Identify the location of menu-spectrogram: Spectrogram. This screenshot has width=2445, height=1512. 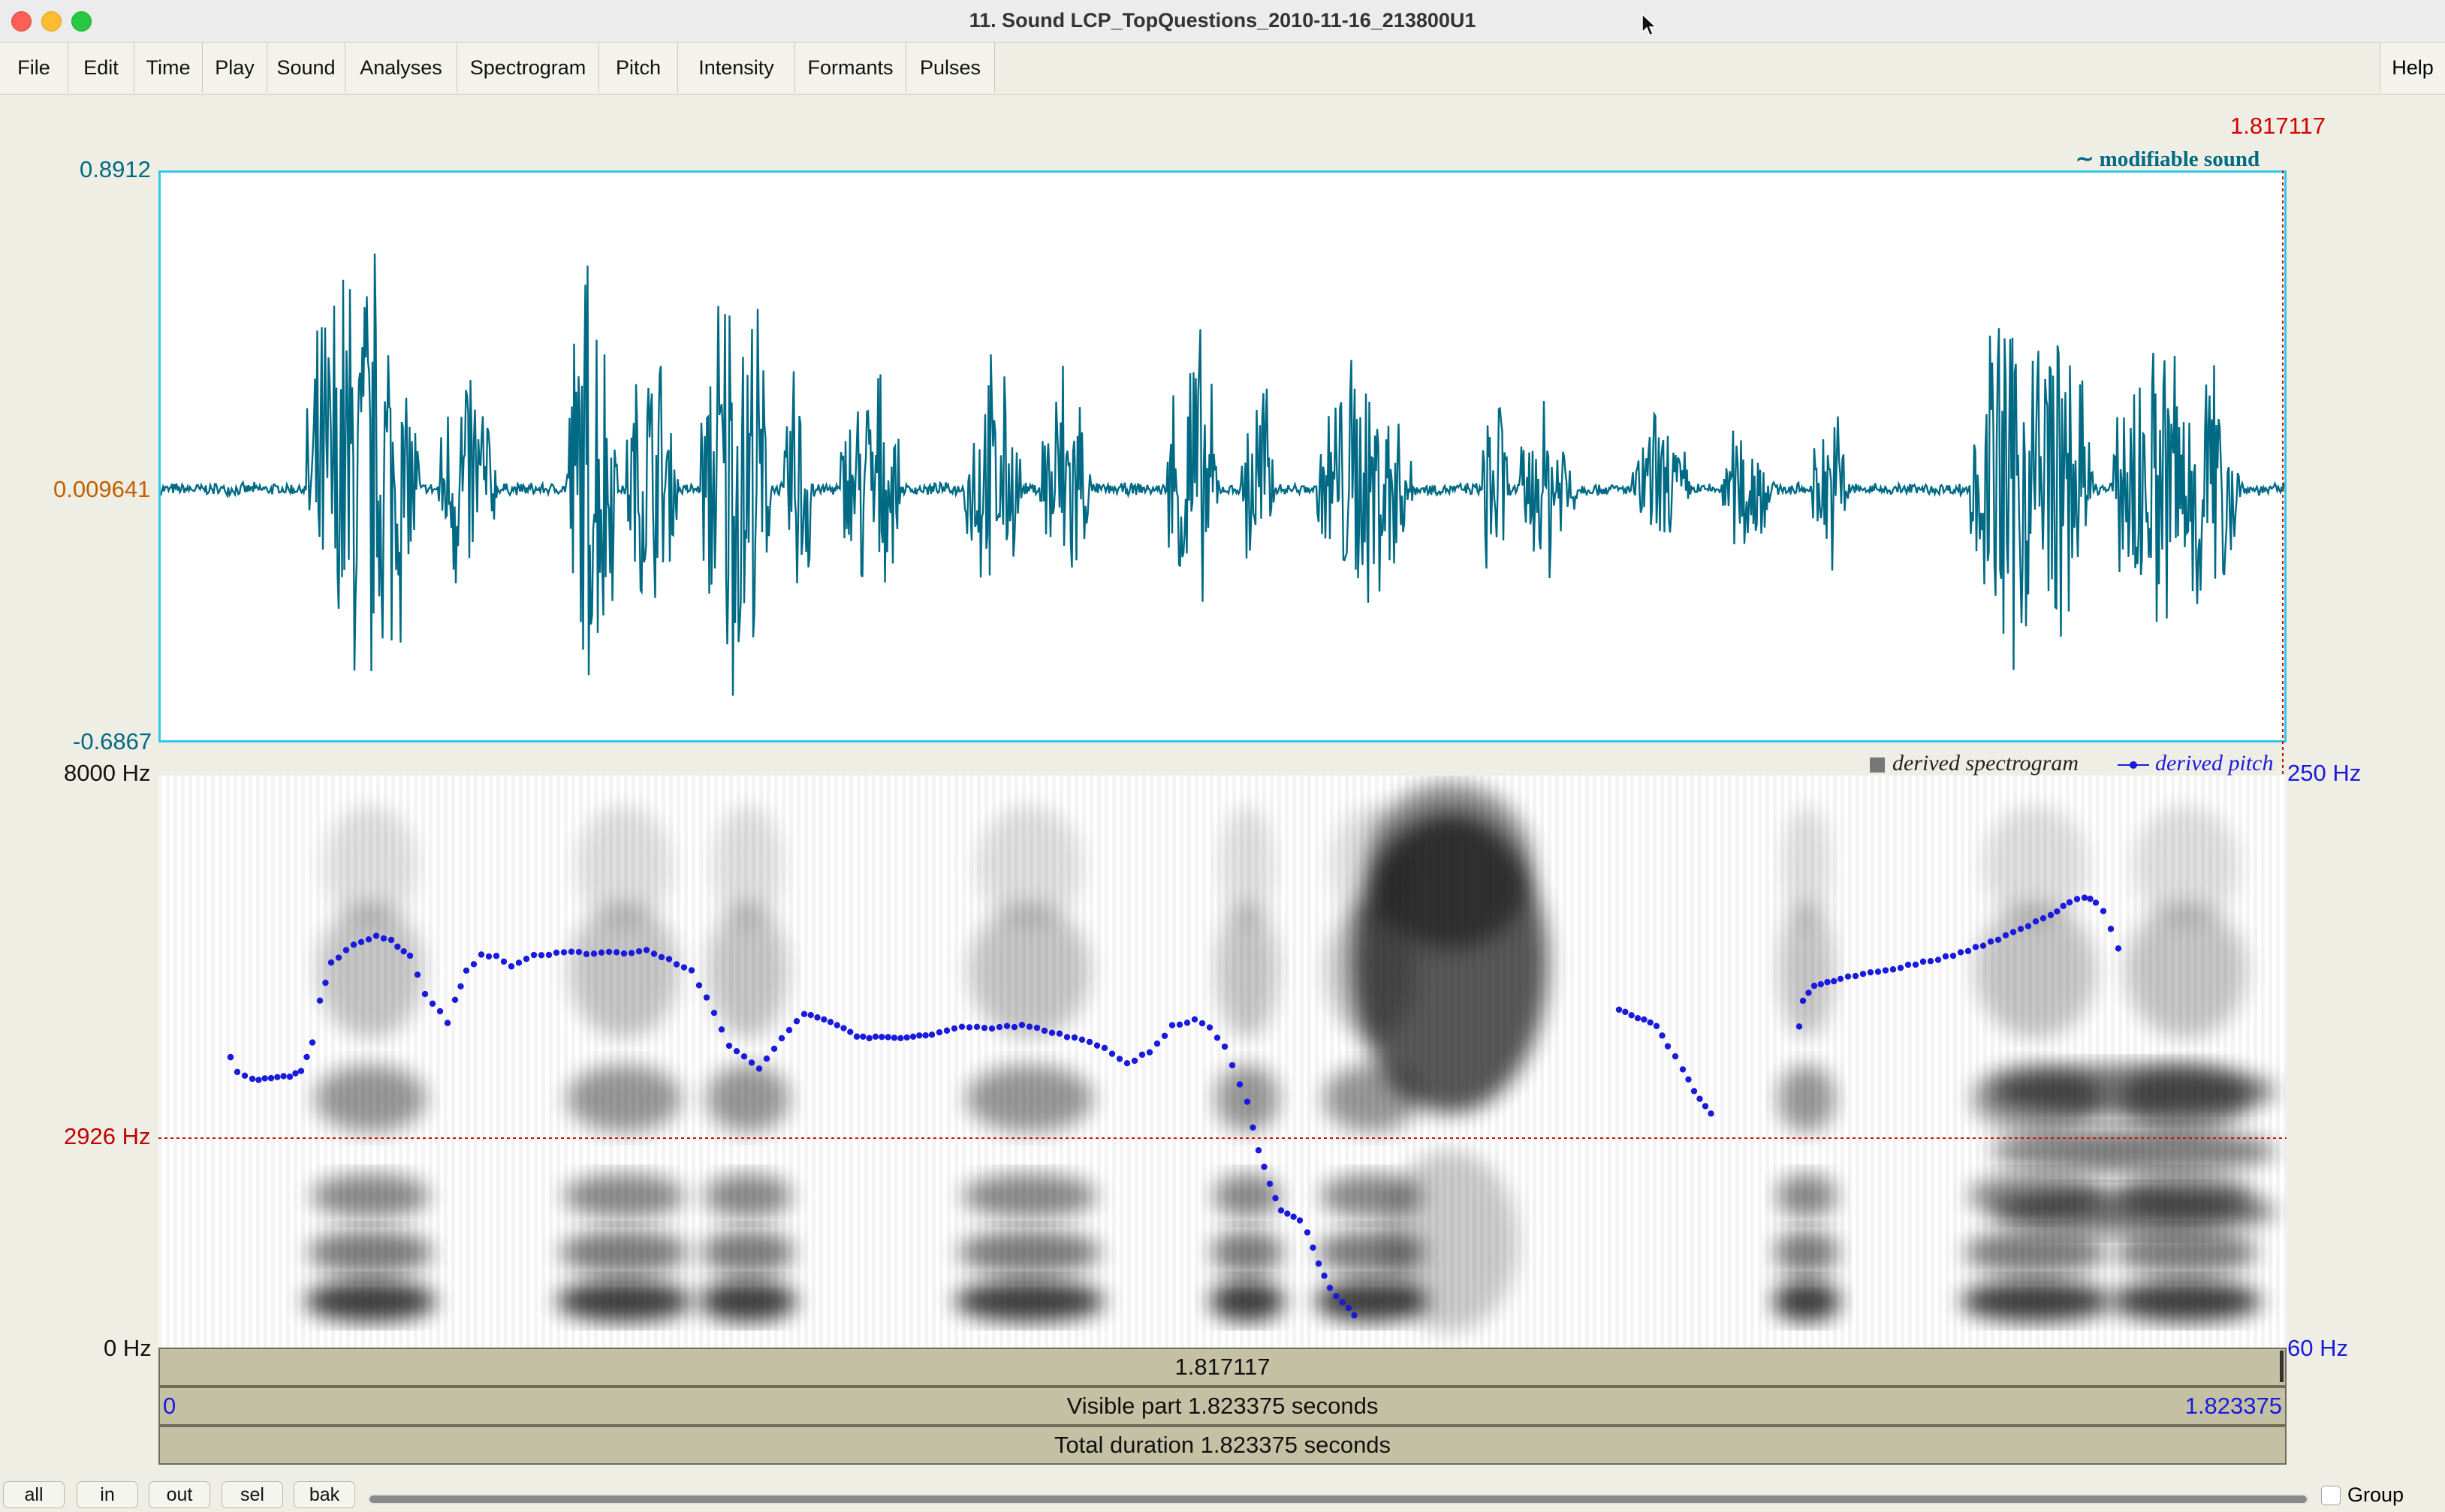
(528, 67).